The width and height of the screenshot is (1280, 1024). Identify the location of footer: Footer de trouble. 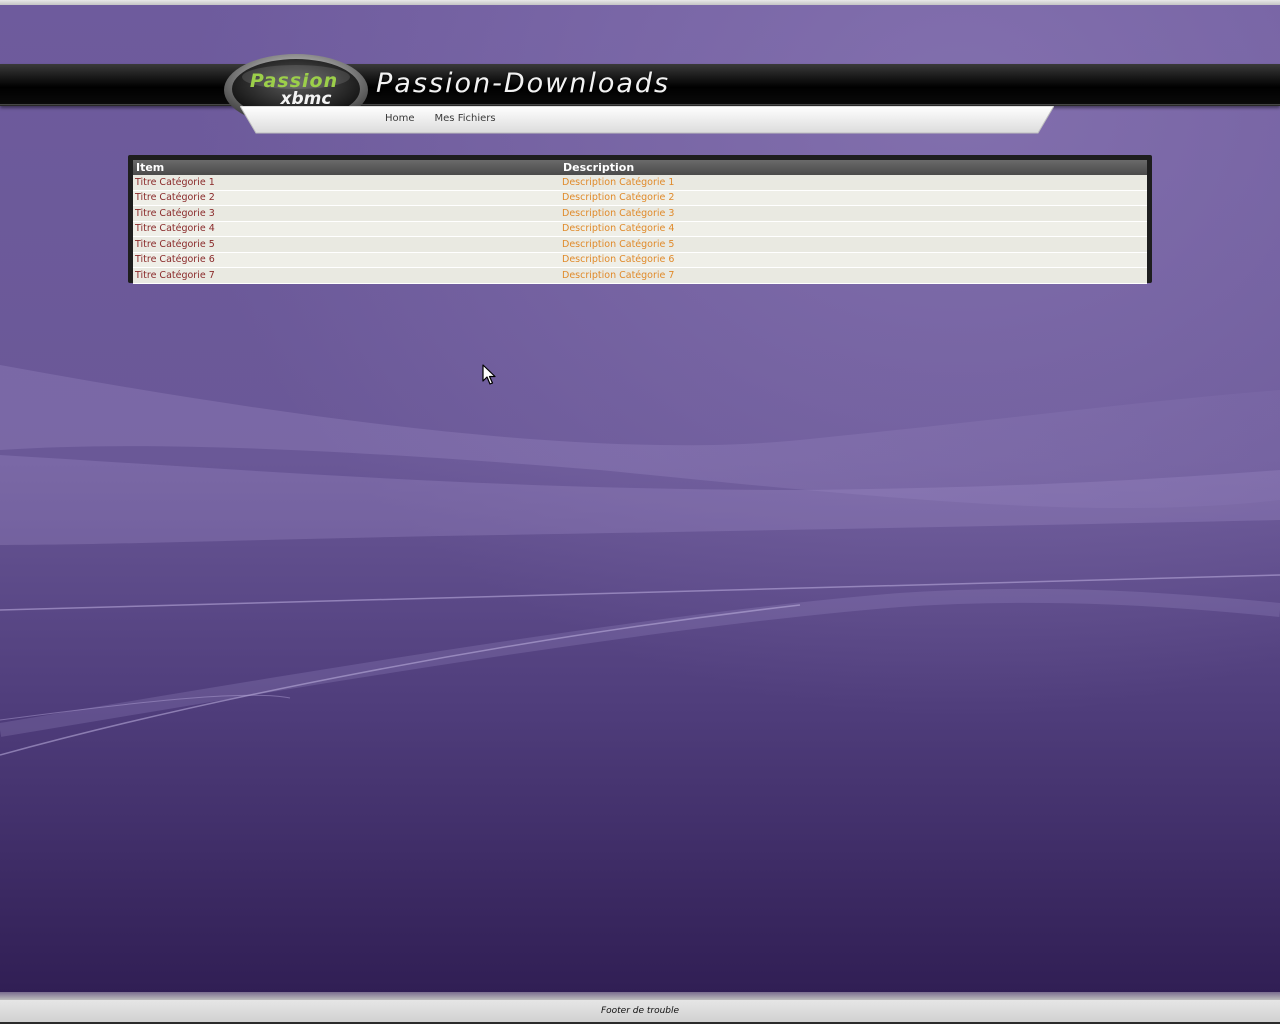
(640, 1012).